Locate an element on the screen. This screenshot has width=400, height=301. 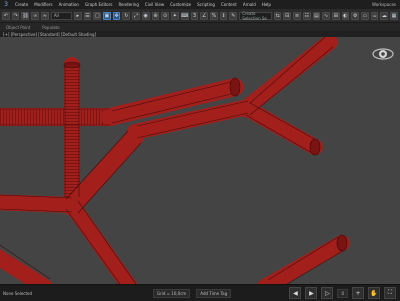
menu-create: Create is located at coordinates (21, 4).